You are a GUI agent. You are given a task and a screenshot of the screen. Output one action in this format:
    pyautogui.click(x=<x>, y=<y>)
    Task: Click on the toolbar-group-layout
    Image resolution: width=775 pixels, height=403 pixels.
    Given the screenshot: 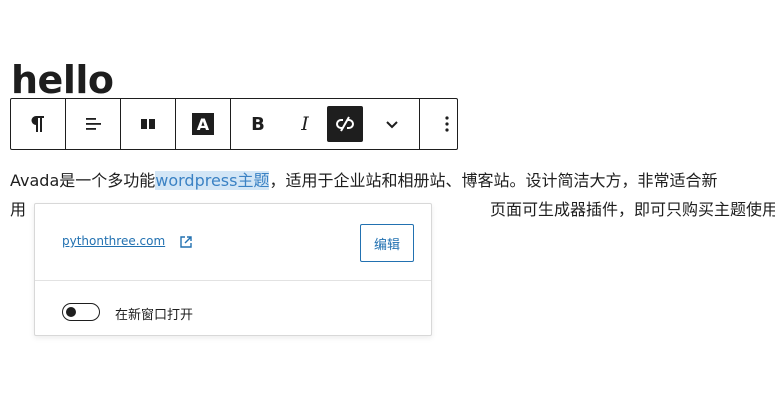 What is the action you would take?
    pyautogui.click(x=148, y=124)
    